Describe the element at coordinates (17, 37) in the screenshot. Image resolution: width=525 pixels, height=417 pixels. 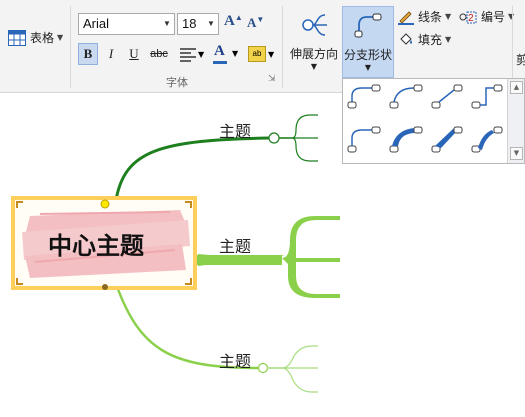
I see `table-icon` at that location.